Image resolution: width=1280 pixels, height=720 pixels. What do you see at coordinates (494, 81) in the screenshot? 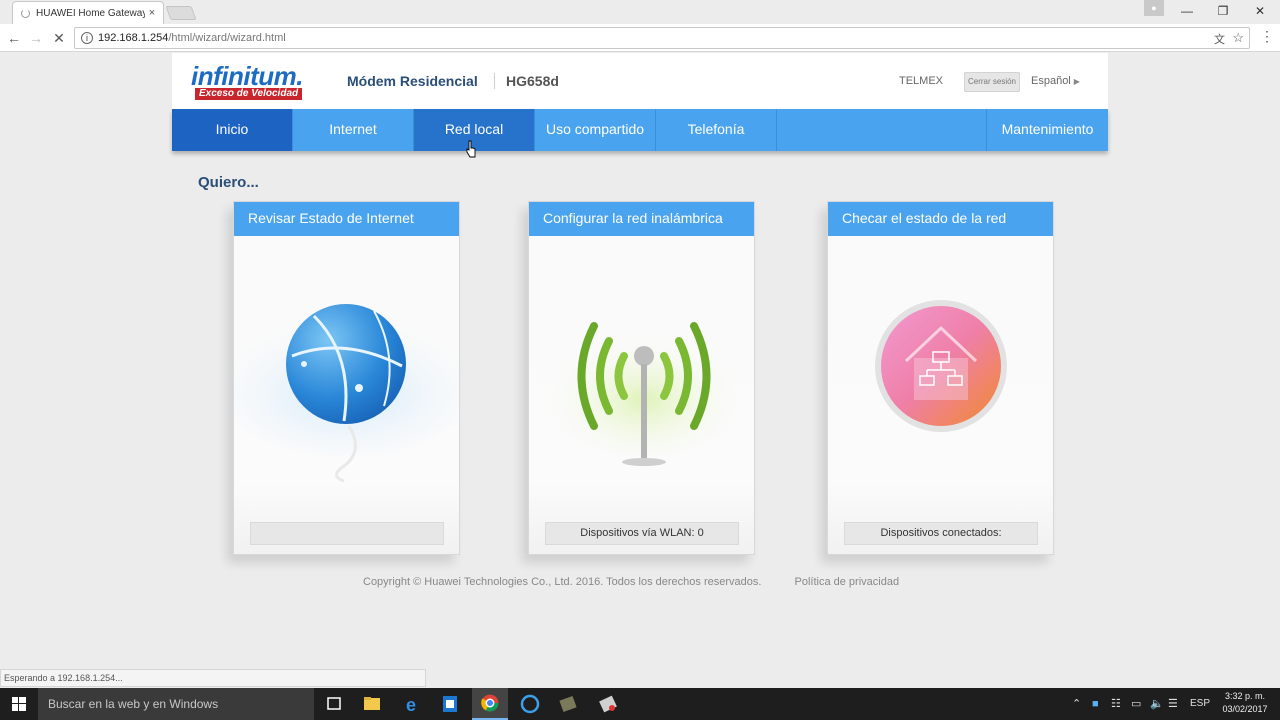
I see `header-divider` at bounding box center [494, 81].